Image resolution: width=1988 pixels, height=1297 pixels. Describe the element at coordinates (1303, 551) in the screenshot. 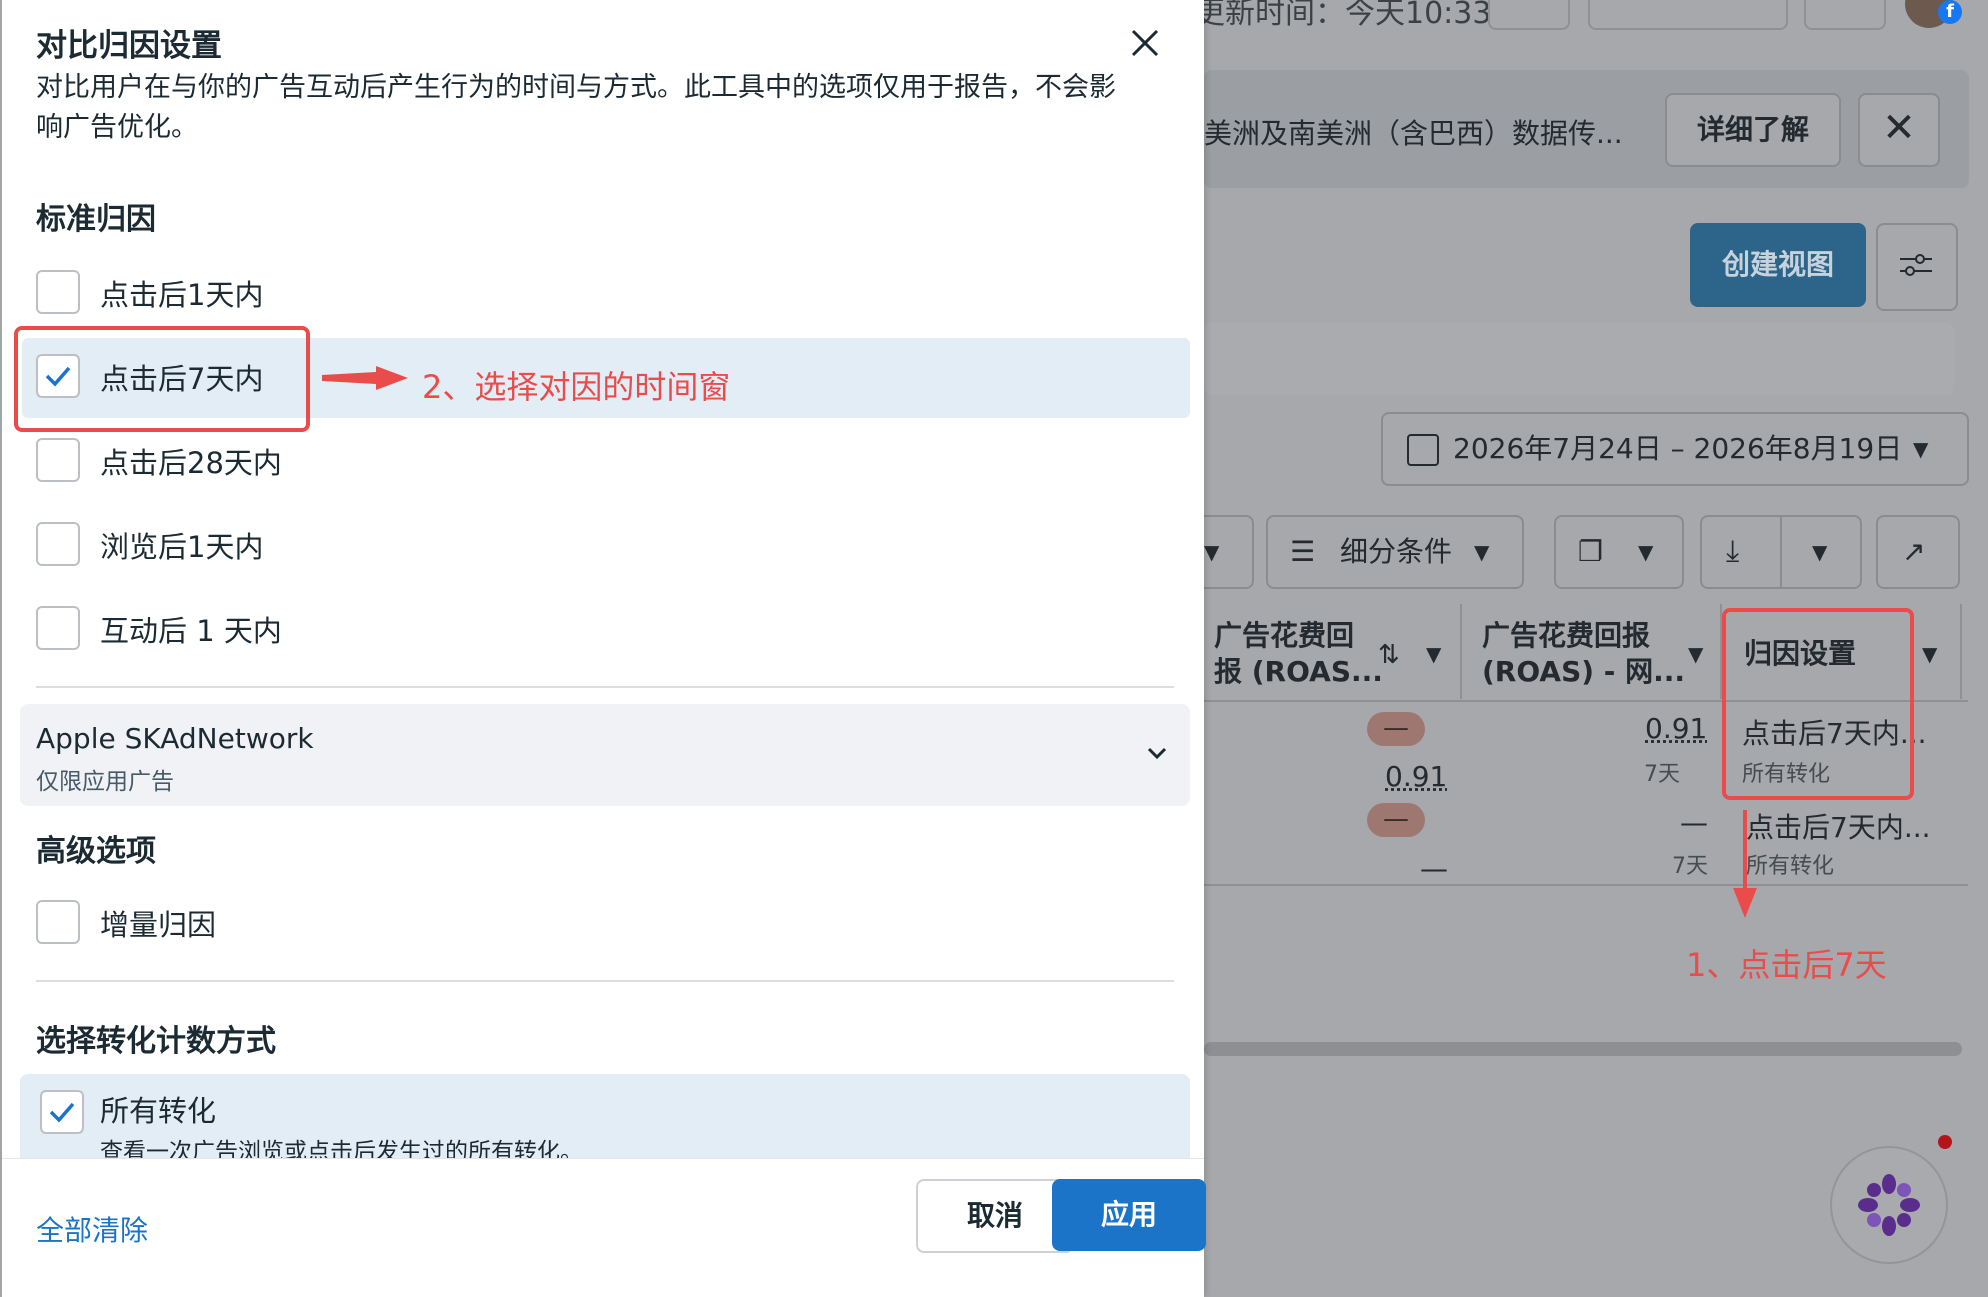

I see `breakdown-icon: ☰` at that location.